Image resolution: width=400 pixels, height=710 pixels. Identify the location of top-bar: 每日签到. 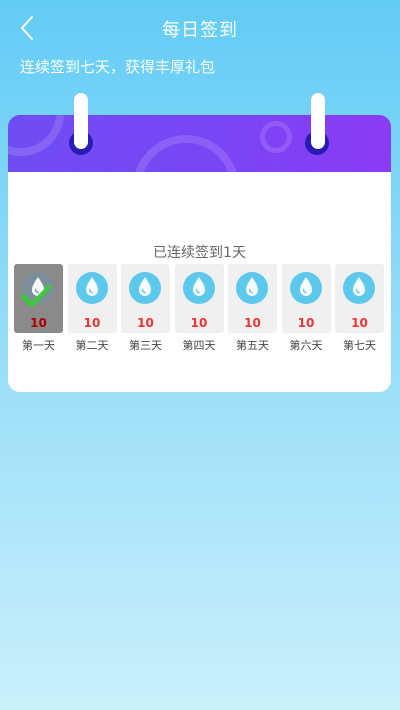
(200, 28).